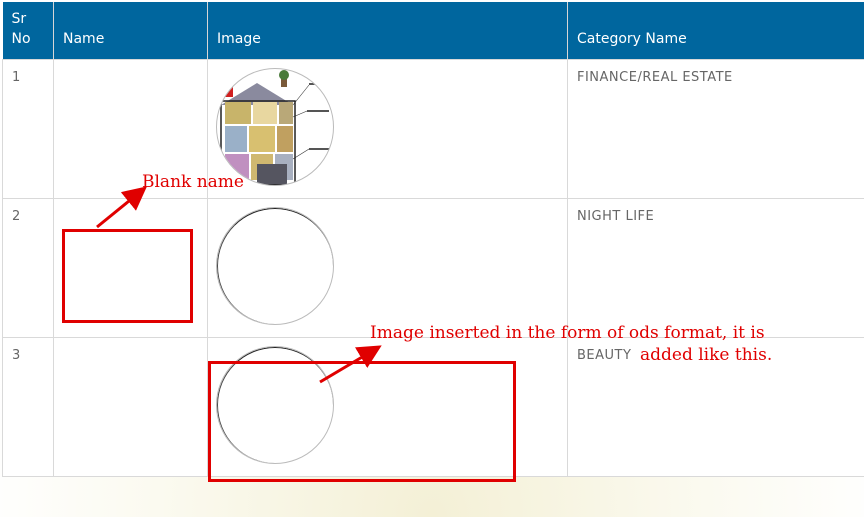 This screenshot has height=517, width=864. I want to click on cell-sr-no: 3, so click(28, 407).